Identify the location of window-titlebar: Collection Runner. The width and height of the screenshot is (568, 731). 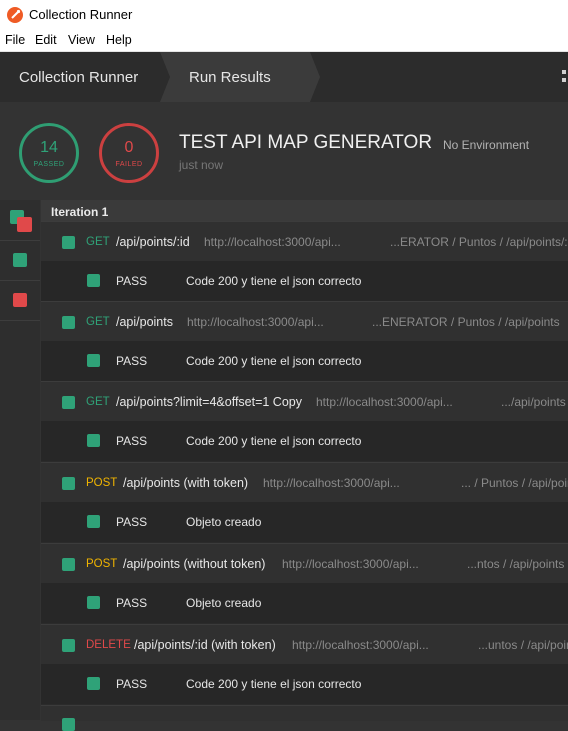
(284, 15).